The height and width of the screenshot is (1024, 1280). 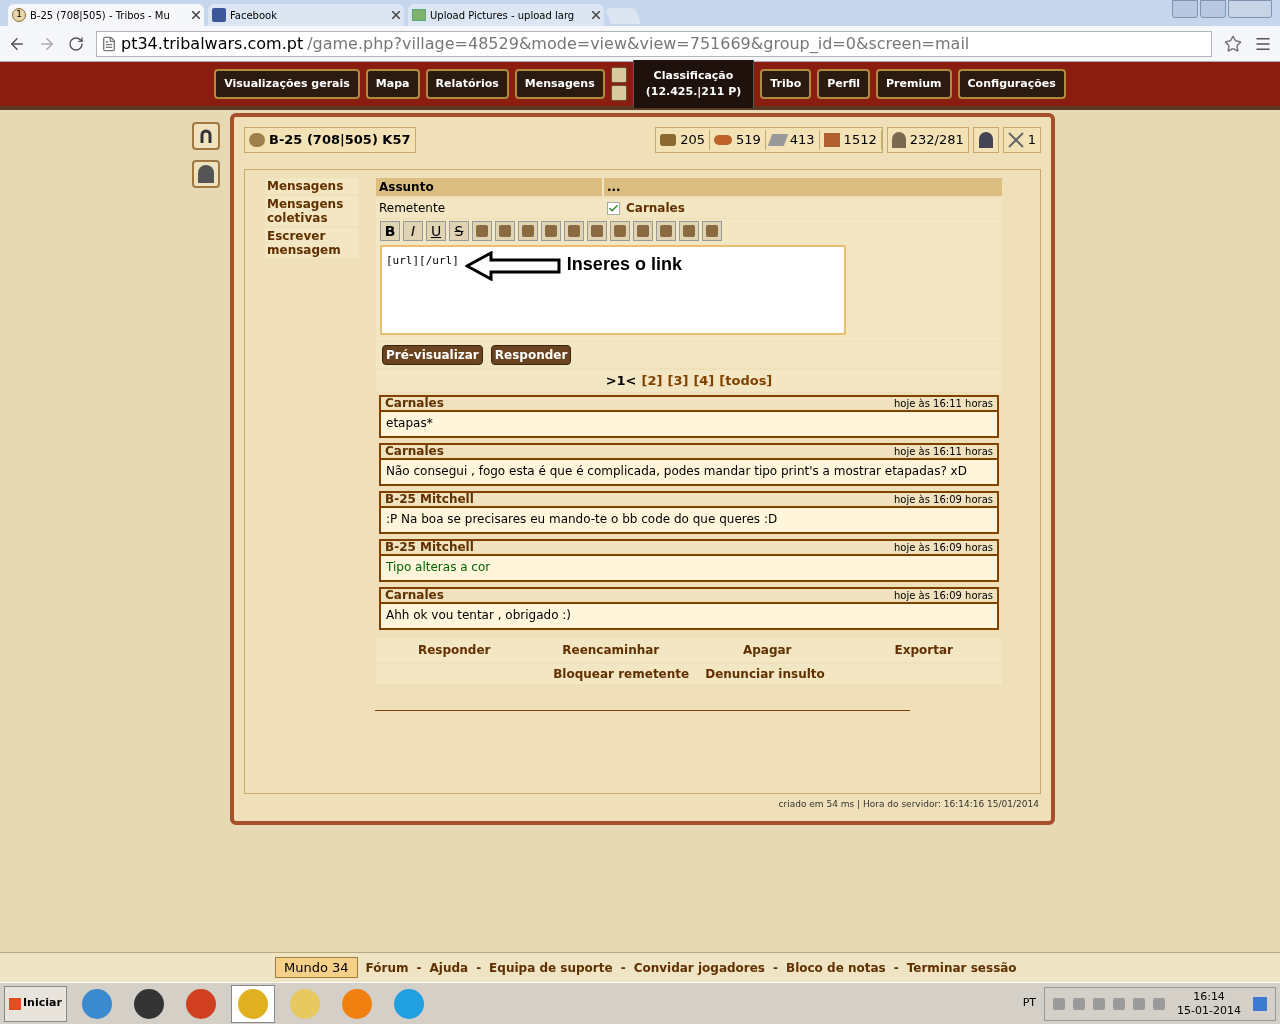 I want to click on ranking-value: (12.425.|211 P), so click(x=693, y=92).